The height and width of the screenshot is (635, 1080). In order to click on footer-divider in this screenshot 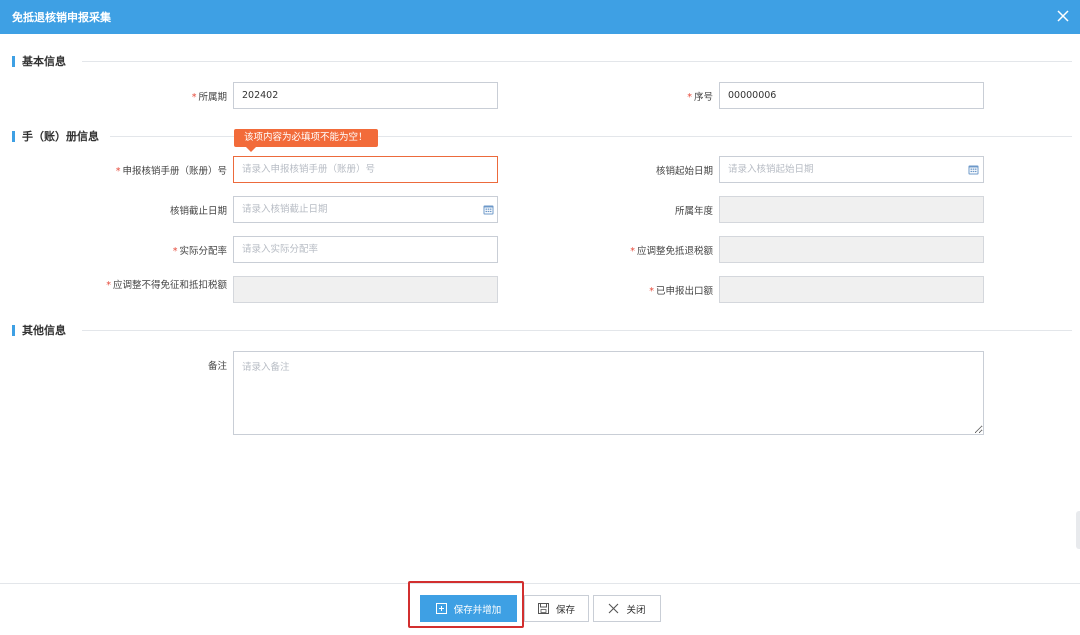, I will do `click(540, 583)`.